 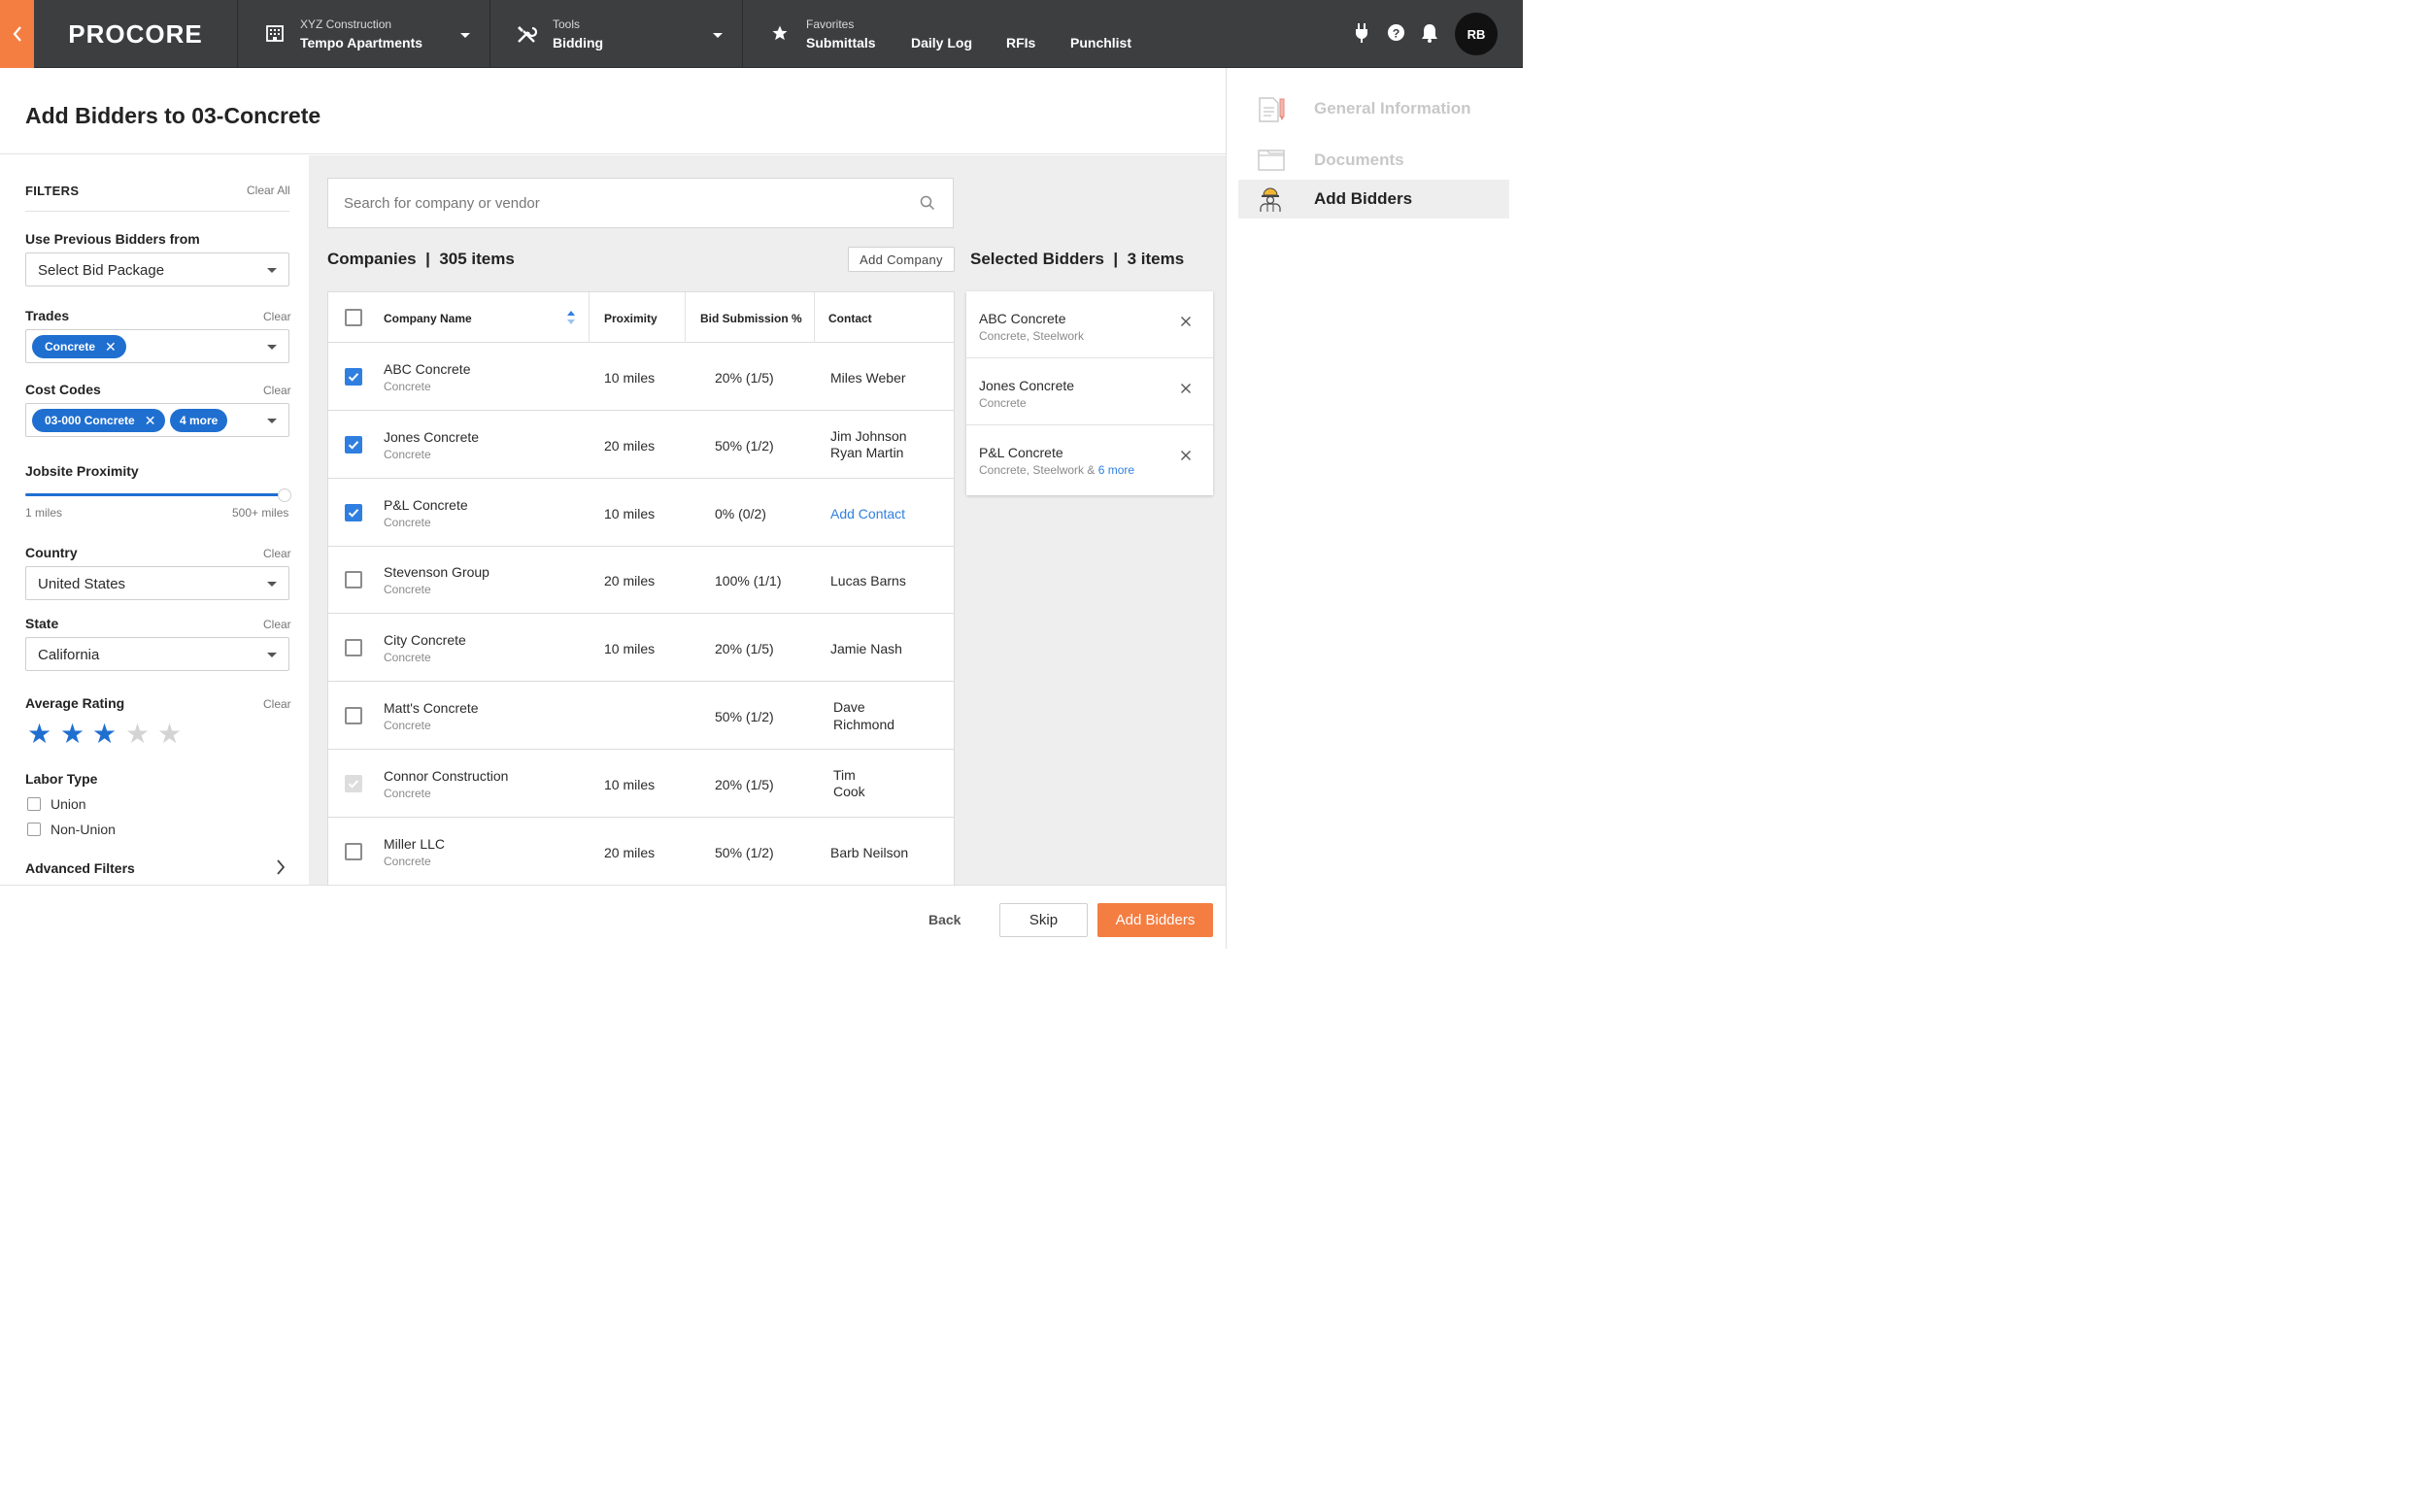 What do you see at coordinates (1429, 33) in the screenshot?
I see `bell-icon` at bounding box center [1429, 33].